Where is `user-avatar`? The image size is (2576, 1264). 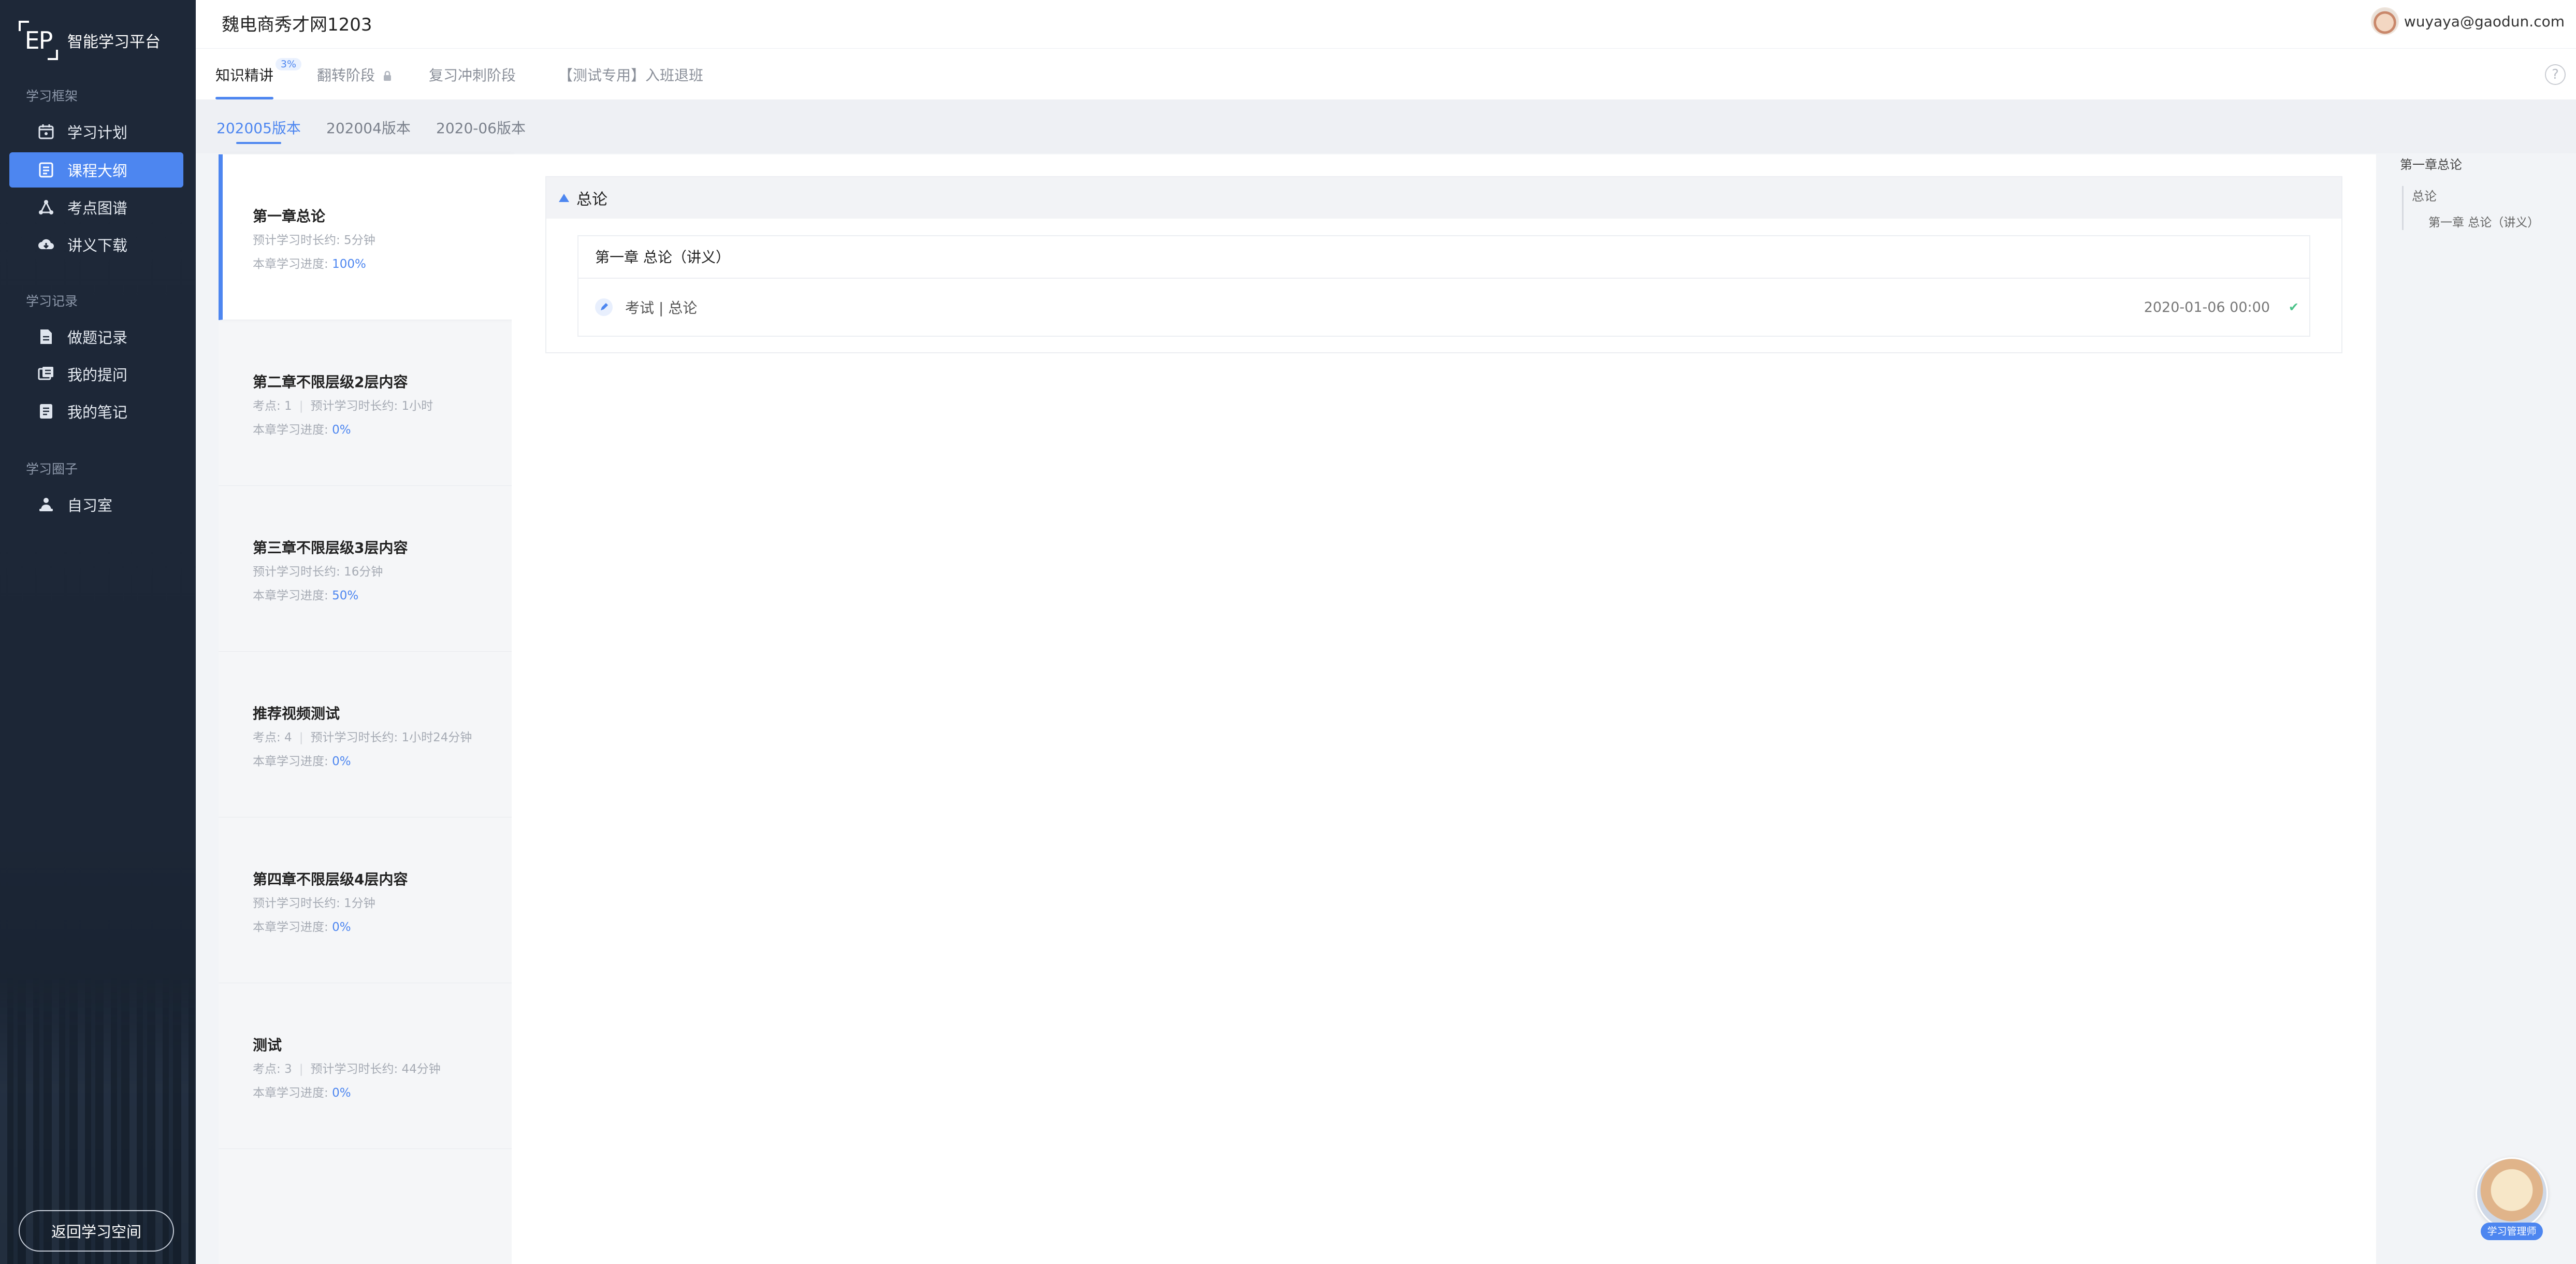
user-avatar is located at coordinates (2384, 21).